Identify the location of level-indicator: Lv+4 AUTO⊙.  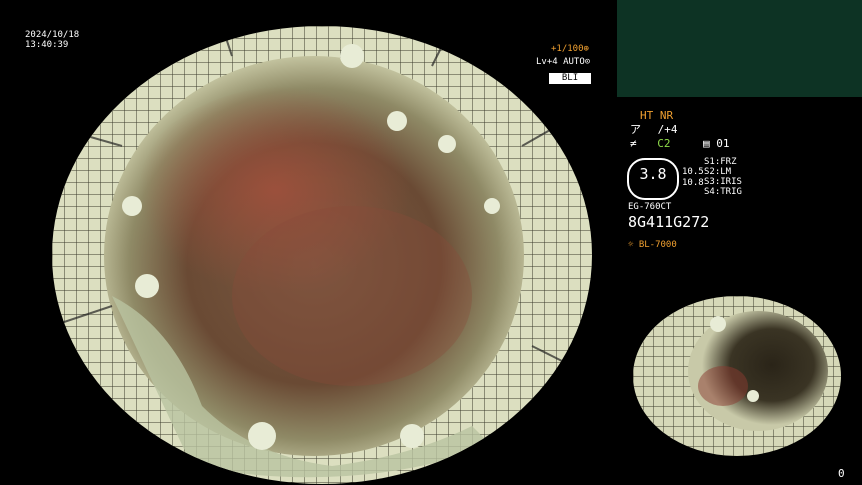
(563, 62).